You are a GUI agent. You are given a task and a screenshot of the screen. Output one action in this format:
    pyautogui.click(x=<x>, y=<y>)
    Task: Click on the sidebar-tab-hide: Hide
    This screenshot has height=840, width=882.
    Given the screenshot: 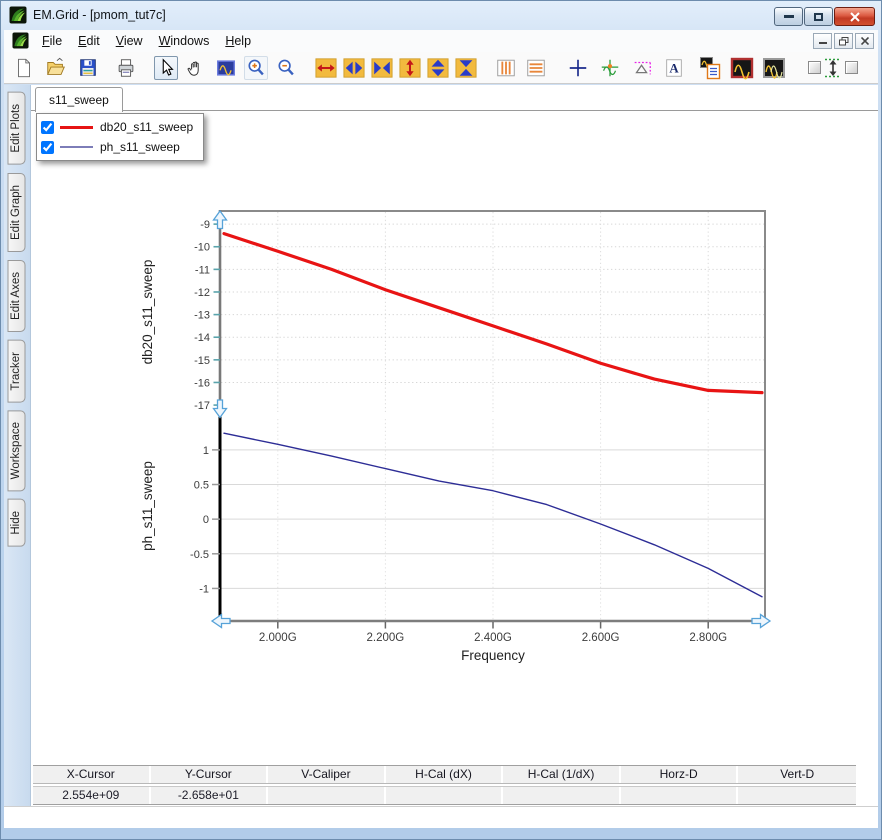 What is the action you would take?
    pyautogui.click(x=17, y=523)
    